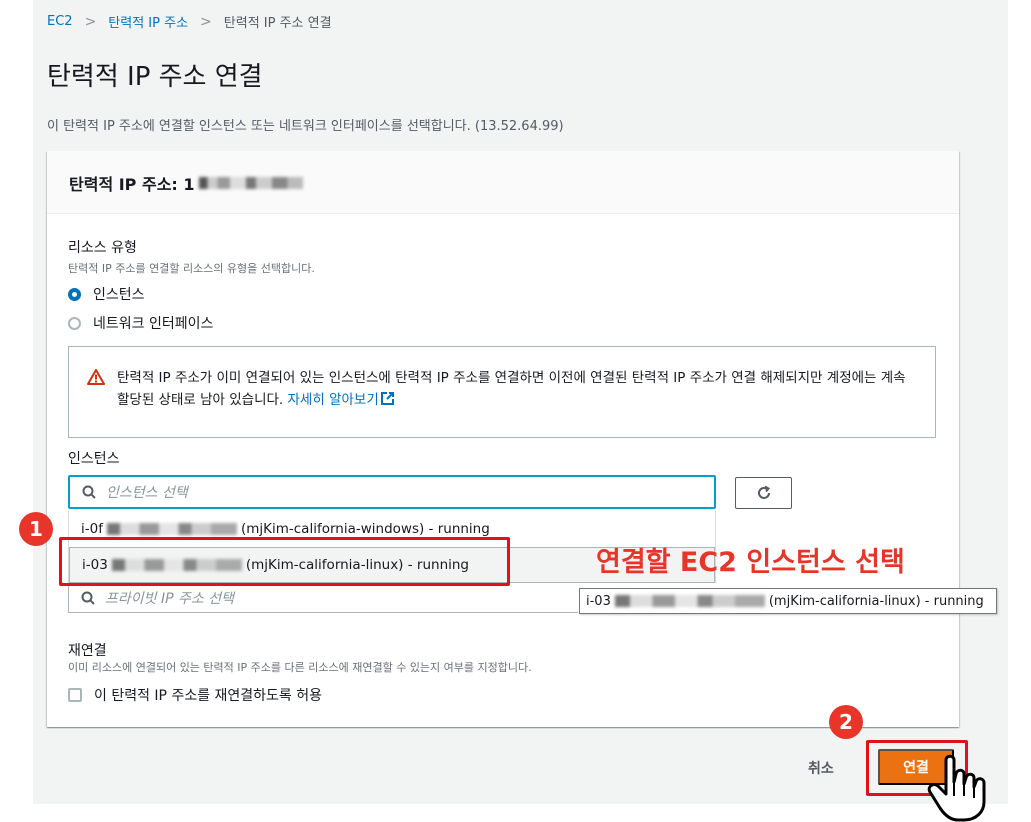  I want to click on radio-selected-icon, so click(74, 294).